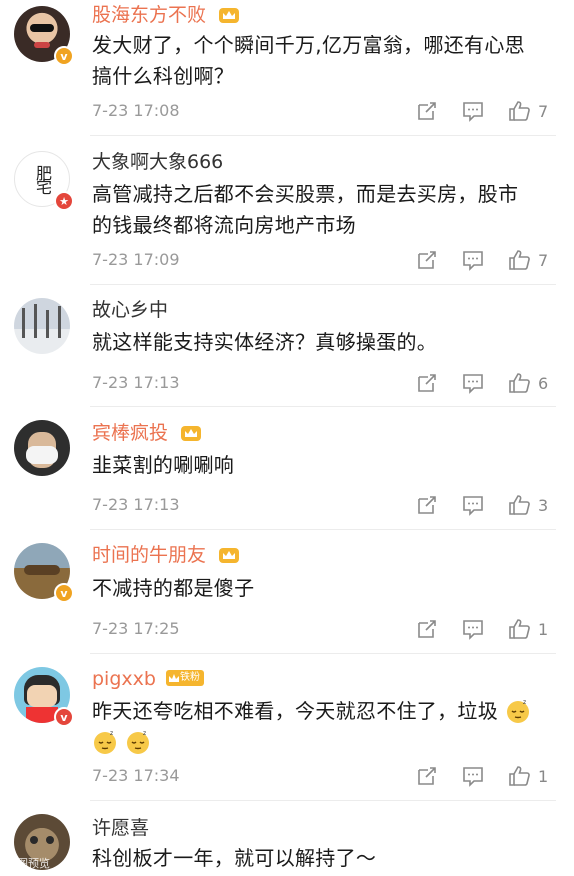 The image size is (574, 876). I want to click on timestamp: 7-23 17:25, so click(136, 628).